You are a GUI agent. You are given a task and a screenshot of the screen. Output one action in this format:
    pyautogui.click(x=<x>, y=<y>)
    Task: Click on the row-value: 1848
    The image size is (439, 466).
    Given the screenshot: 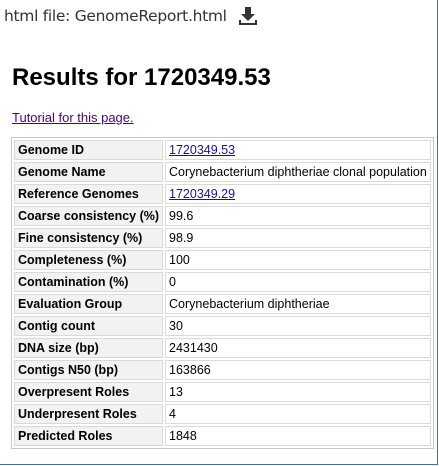 What is the action you would take?
    pyautogui.click(x=298, y=436)
    